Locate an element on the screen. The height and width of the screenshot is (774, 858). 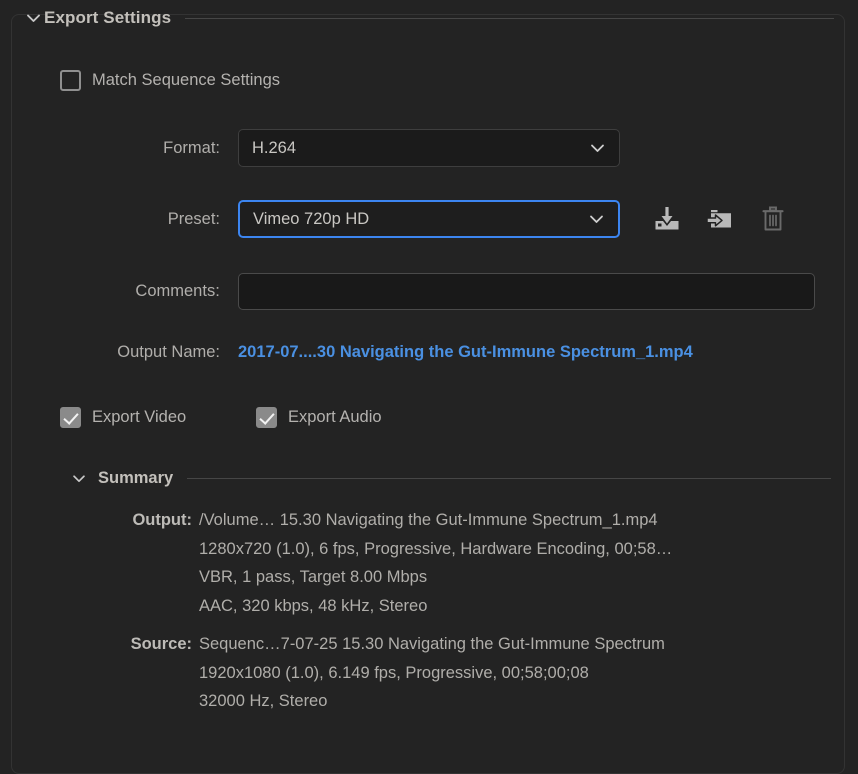
match-sequence-settings-row: Match Sequence Settings is located at coordinates (170, 80).